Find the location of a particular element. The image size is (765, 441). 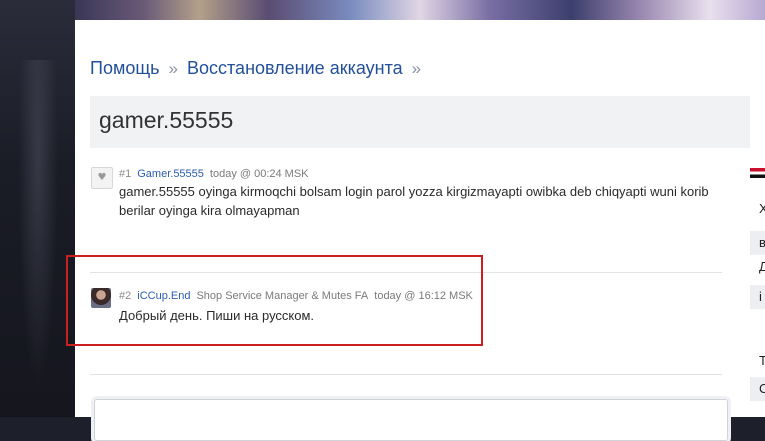

sidebar-item: С is located at coordinates (757, 389).